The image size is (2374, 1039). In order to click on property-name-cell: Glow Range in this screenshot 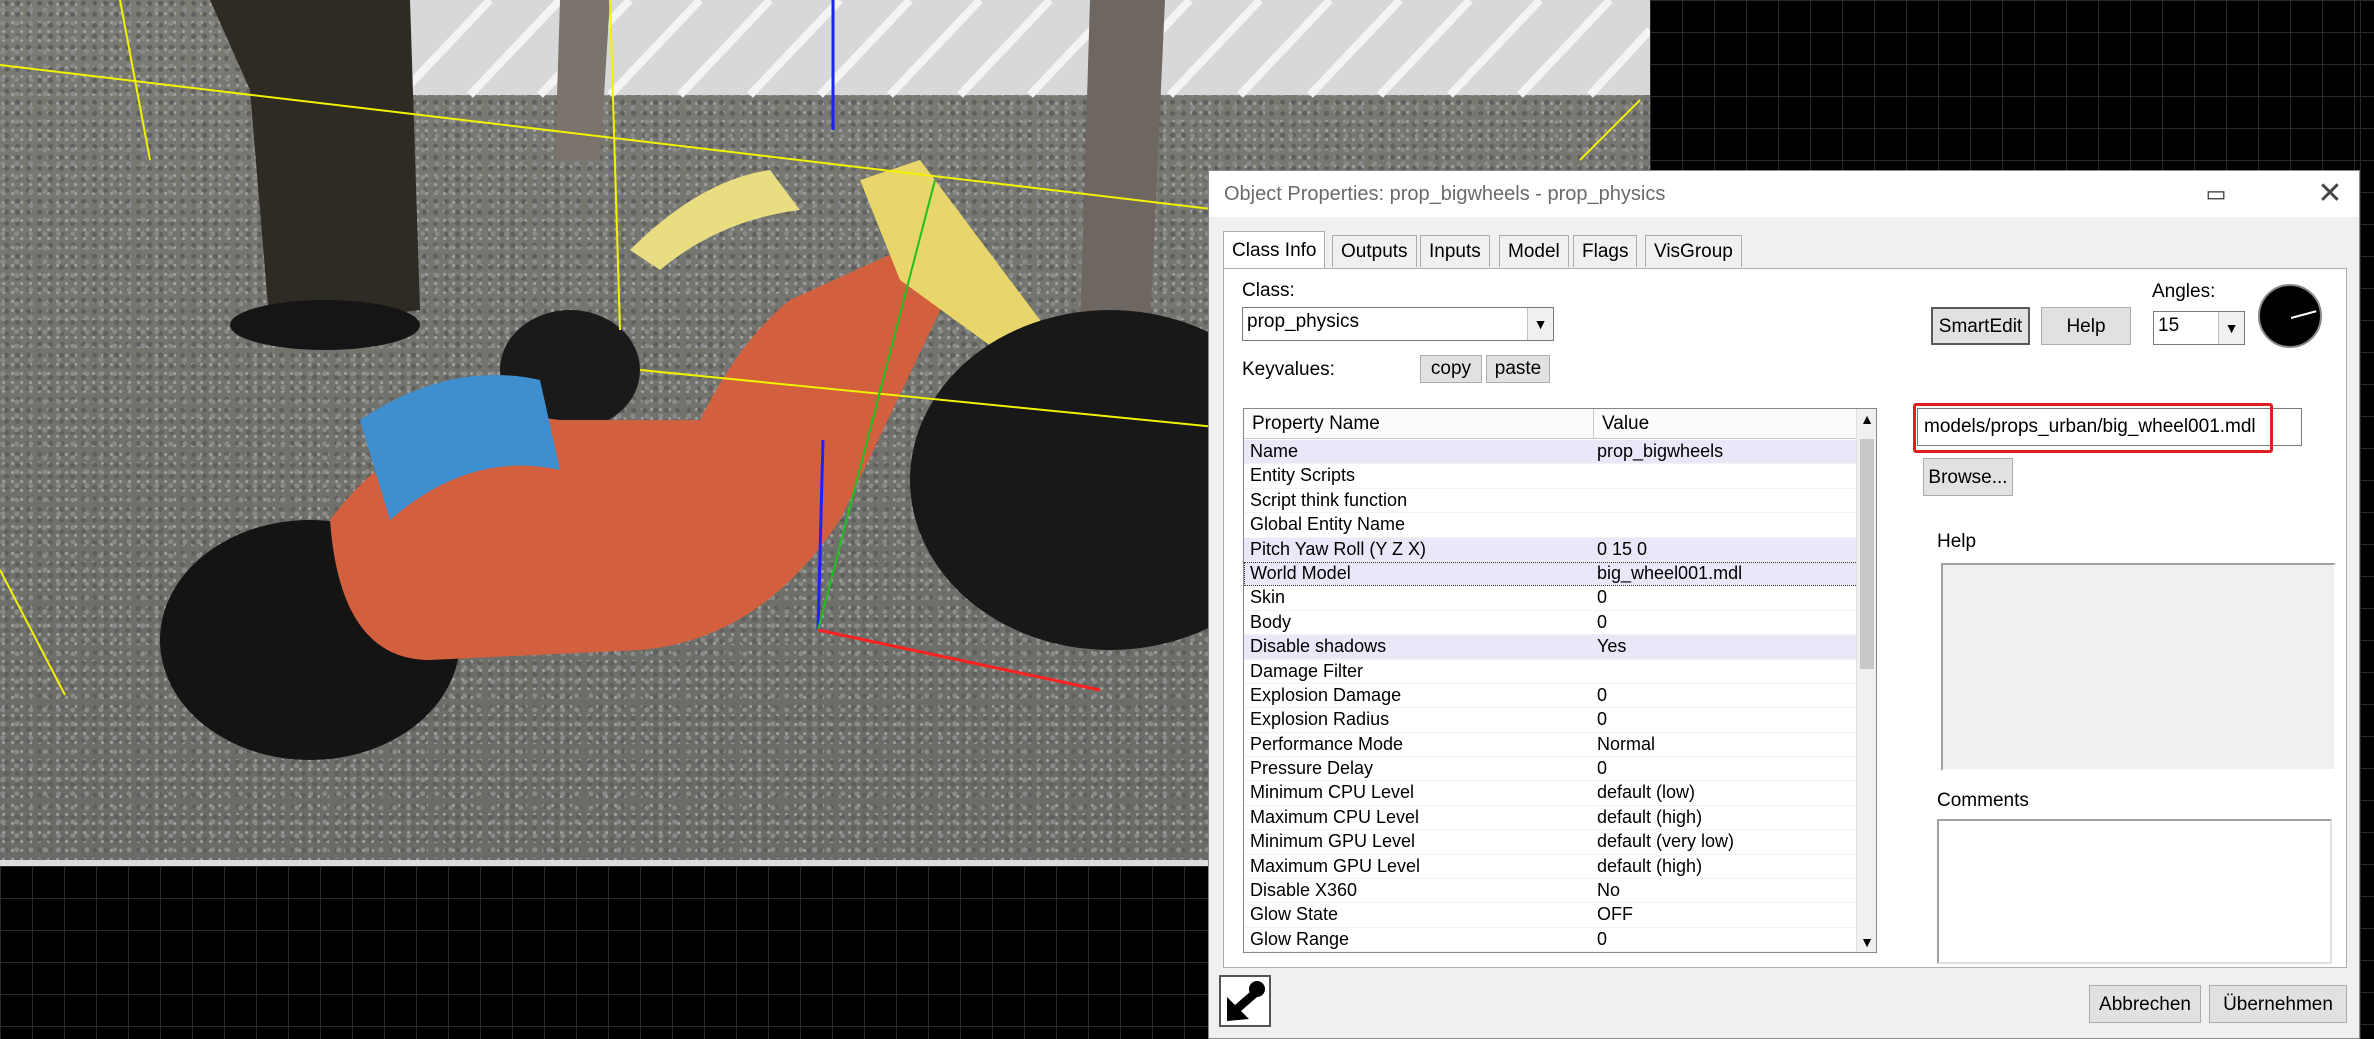, I will do `click(1300, 938)`.